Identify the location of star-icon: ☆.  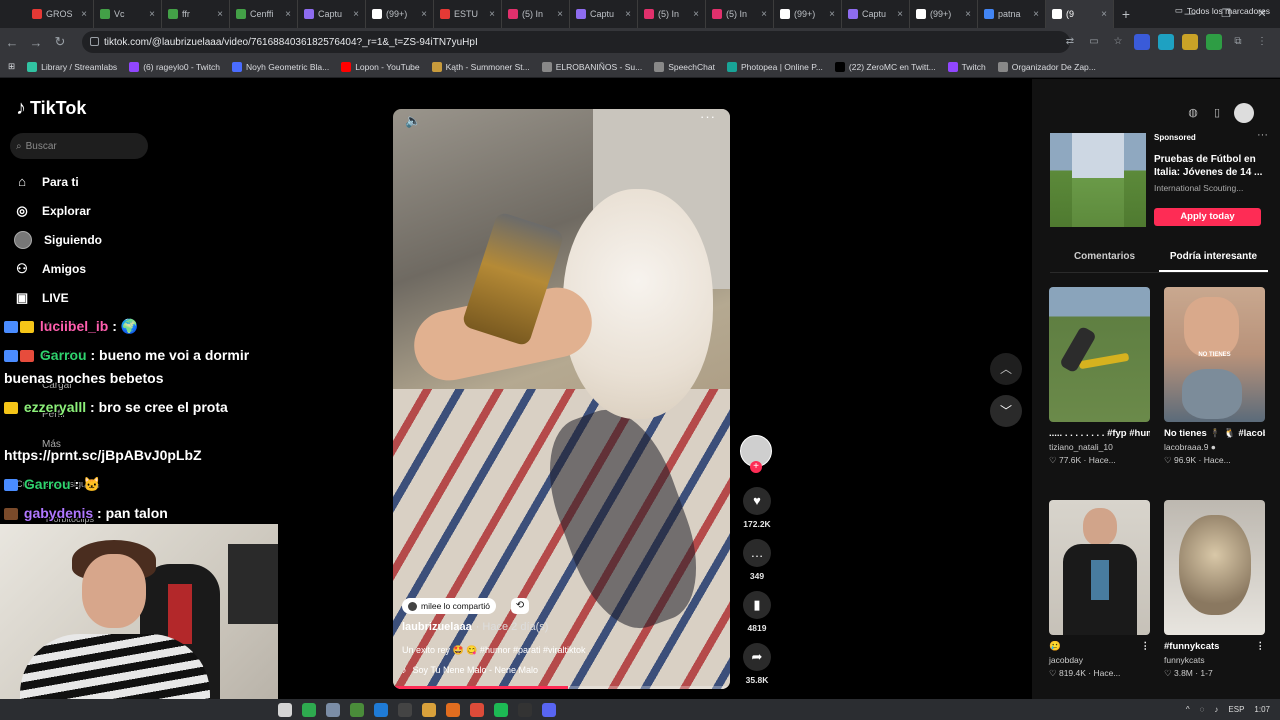
(1118, 42).